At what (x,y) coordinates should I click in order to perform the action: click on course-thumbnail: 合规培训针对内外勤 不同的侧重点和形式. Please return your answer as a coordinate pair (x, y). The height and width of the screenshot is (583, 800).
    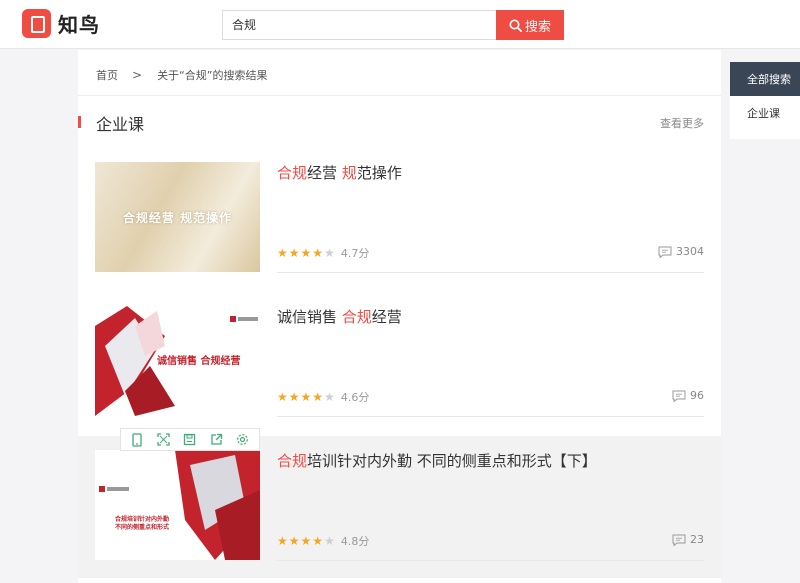
    Looking at the image, I should click on (177, 505).